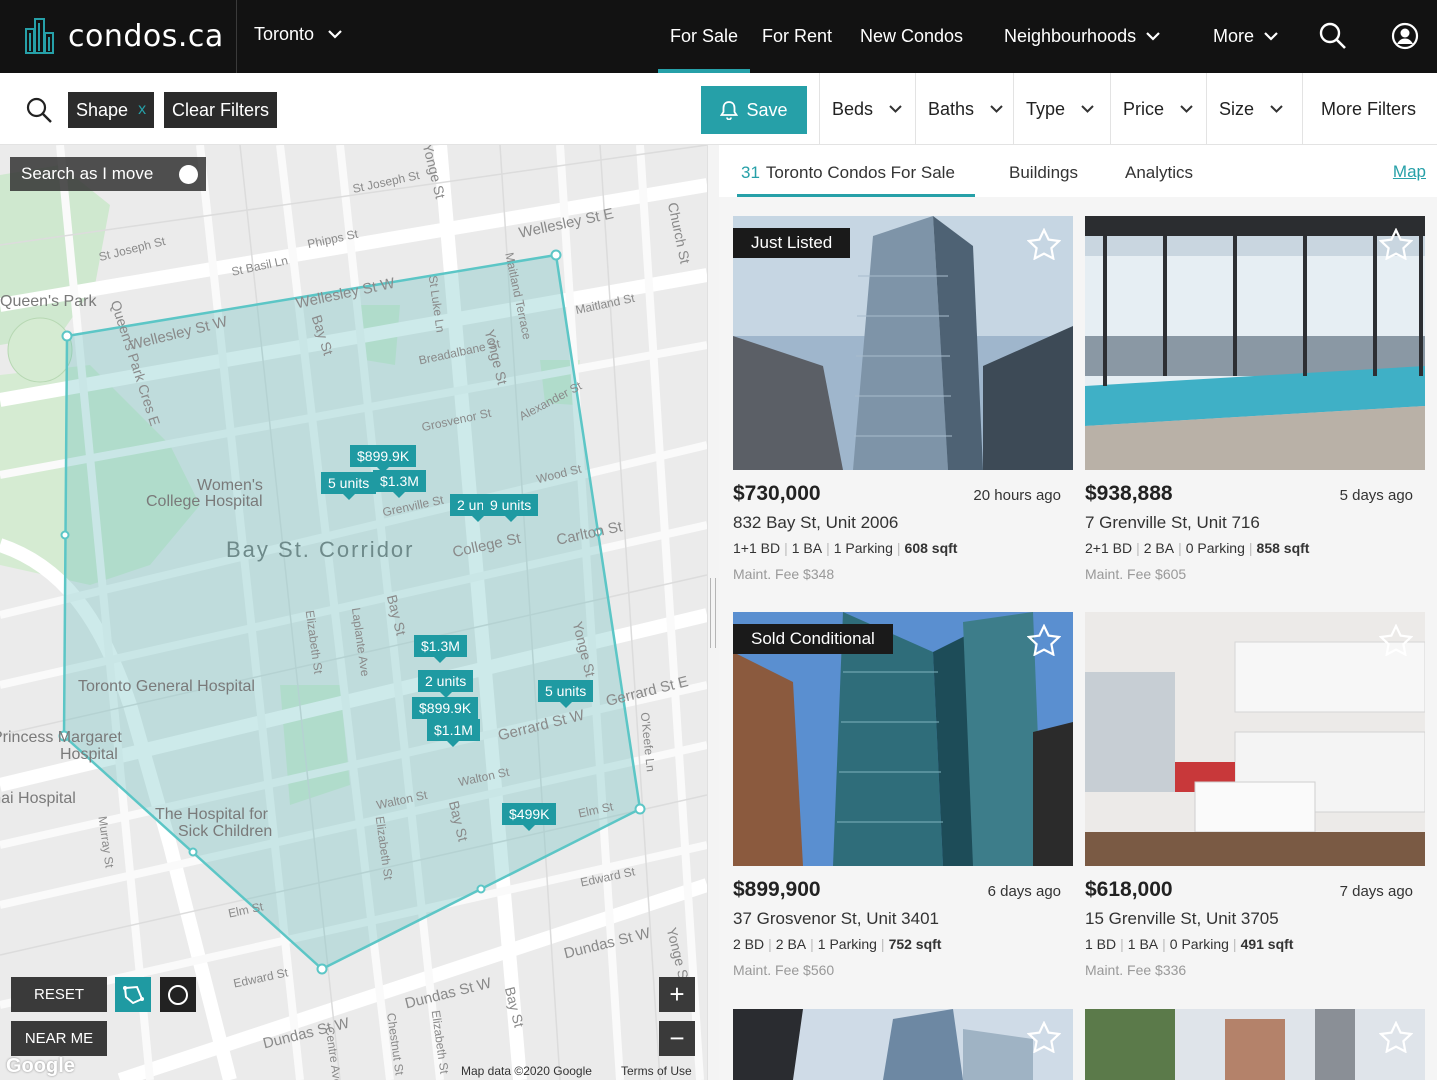  I want to click on tab-active-indicator, so click(856, 195).